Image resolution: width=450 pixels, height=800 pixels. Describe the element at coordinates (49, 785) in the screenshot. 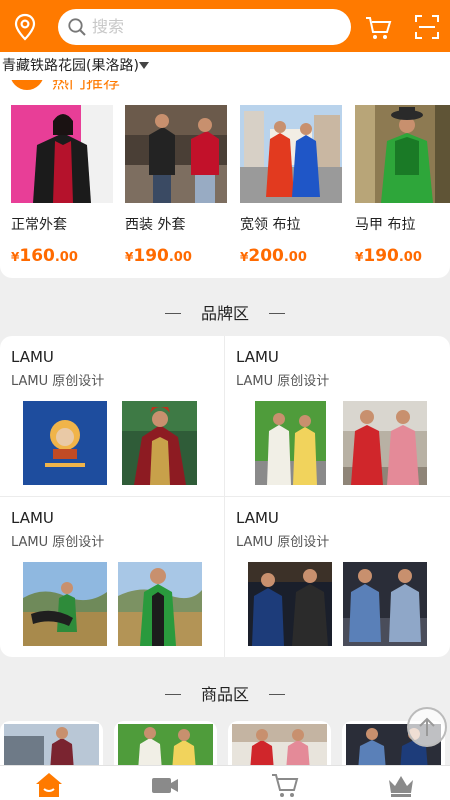

I see `home-icon` at that location.